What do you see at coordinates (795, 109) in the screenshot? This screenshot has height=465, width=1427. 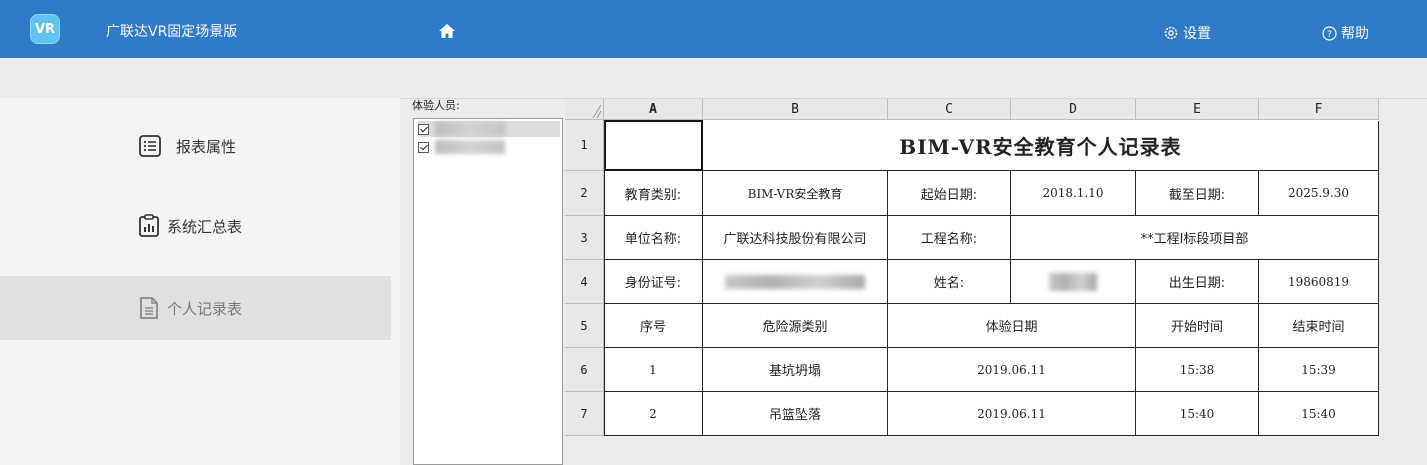 I see `column-header: B` at bounding box center [795, 109].